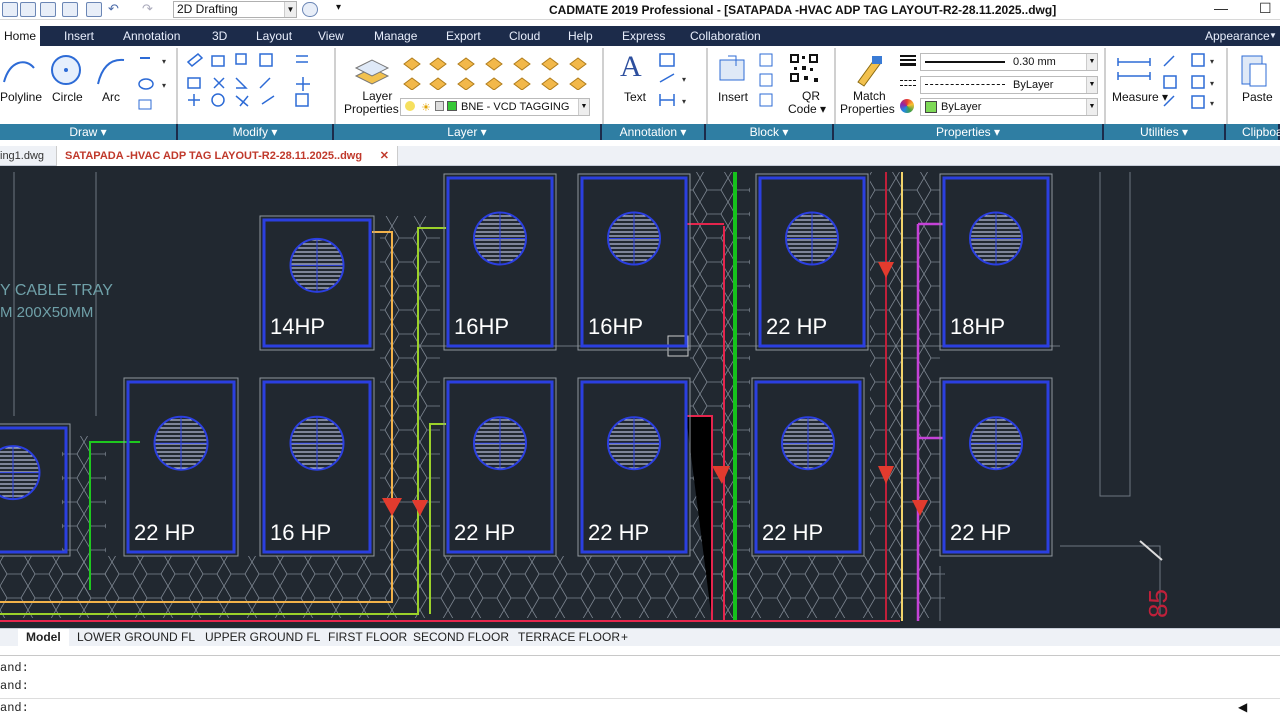 The image size is (1280, 720). What do you see at coordinates (580, 36) in the screenshot?
I see `tab-help: Help` at bounding box center [580, 36].